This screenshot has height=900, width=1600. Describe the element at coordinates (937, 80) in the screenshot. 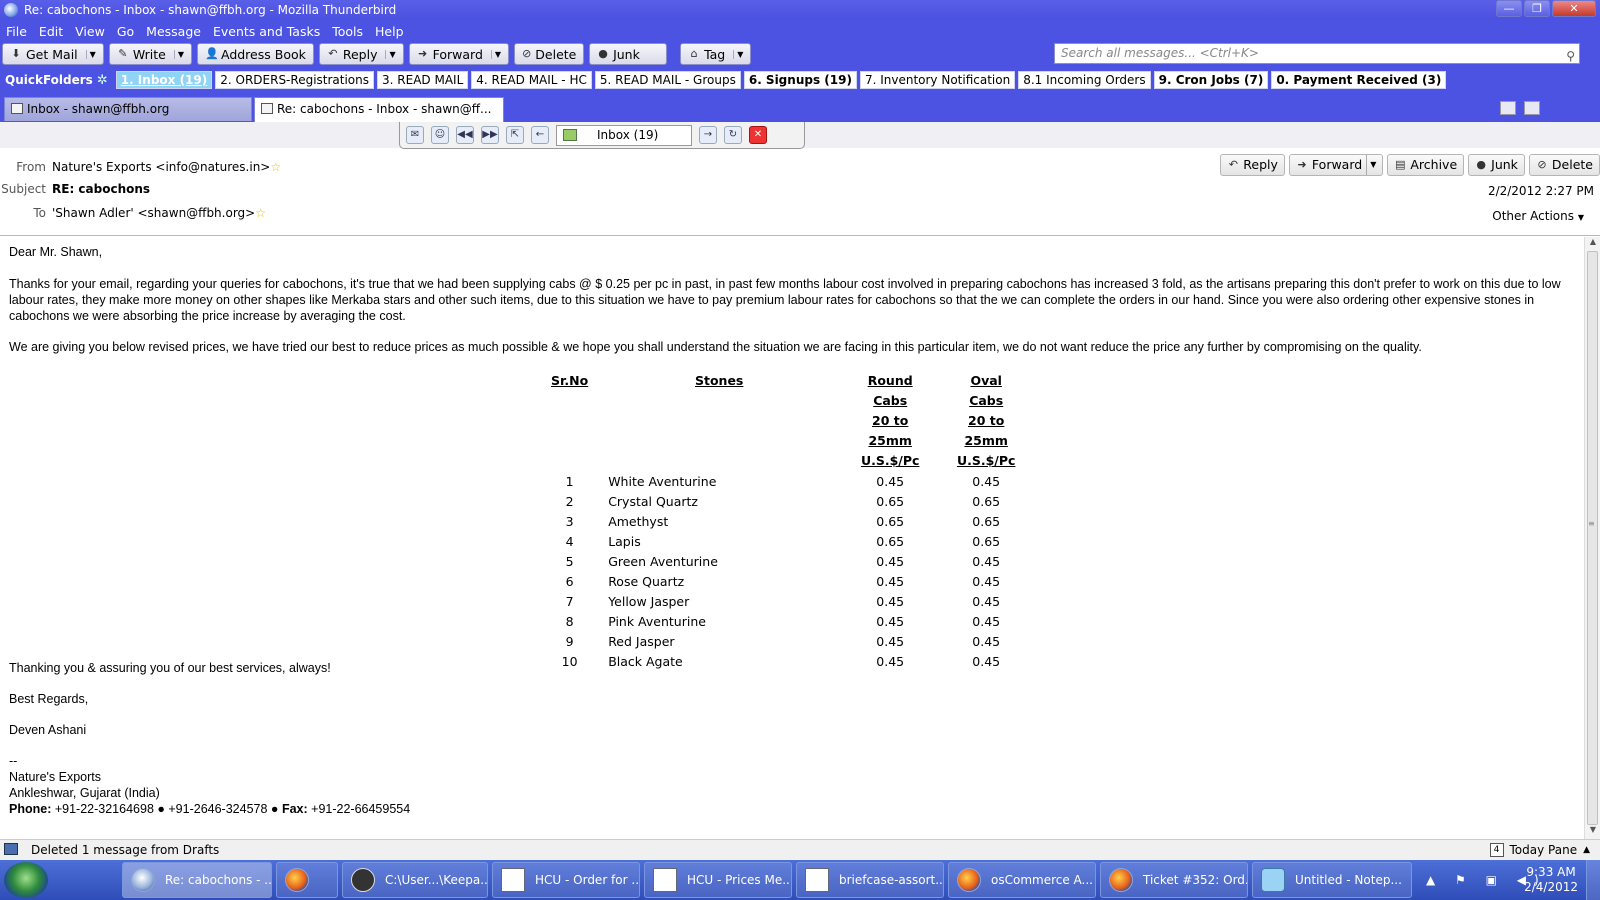

I see `quickfolder-inventory-notification: 7. Inventory Notification` at that location.